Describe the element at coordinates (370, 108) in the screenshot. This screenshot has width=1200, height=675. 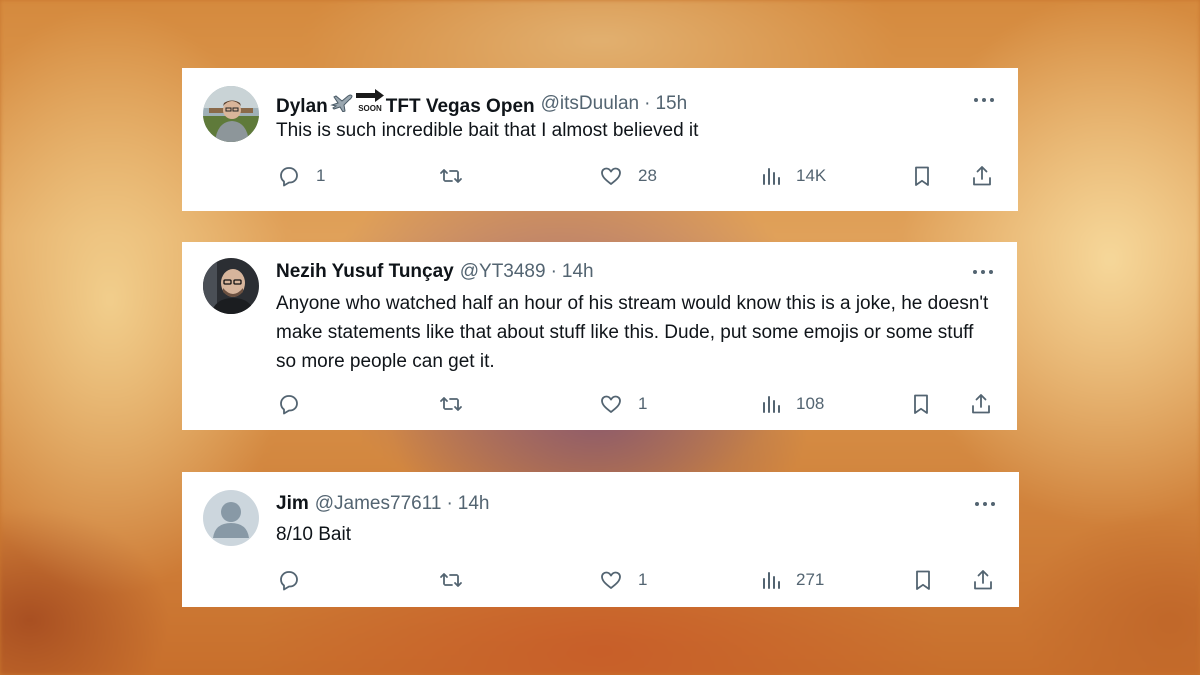
I see `soon-label: SOON` at that location.